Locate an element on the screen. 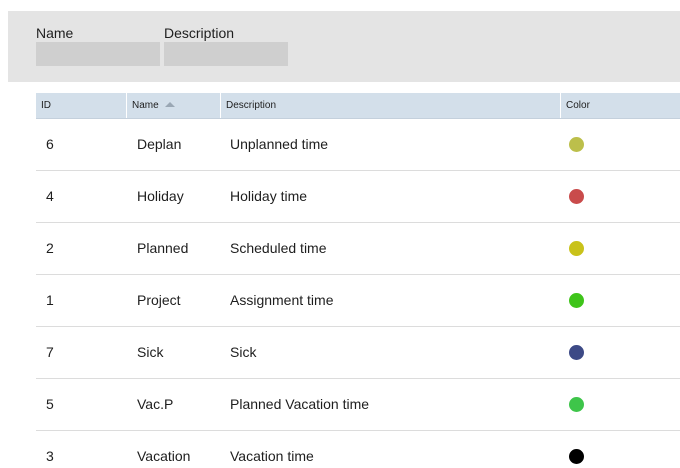 The image size is (680, 468). column-header-name: Name is located at coordinates (173, 105).